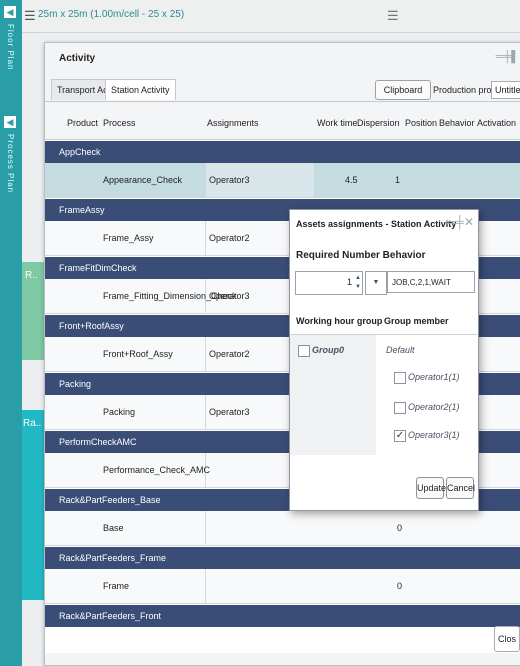  What do you see at coordinates (31, 275) in the screenshot?
I see `floor-plan-label-r: R..` at bounding box center [31, 275].